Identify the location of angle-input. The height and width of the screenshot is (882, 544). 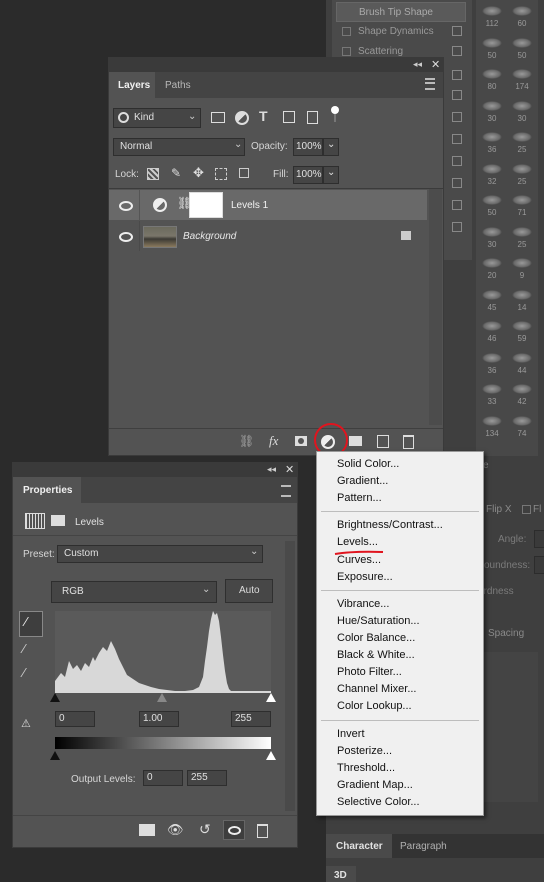
(539, 539).